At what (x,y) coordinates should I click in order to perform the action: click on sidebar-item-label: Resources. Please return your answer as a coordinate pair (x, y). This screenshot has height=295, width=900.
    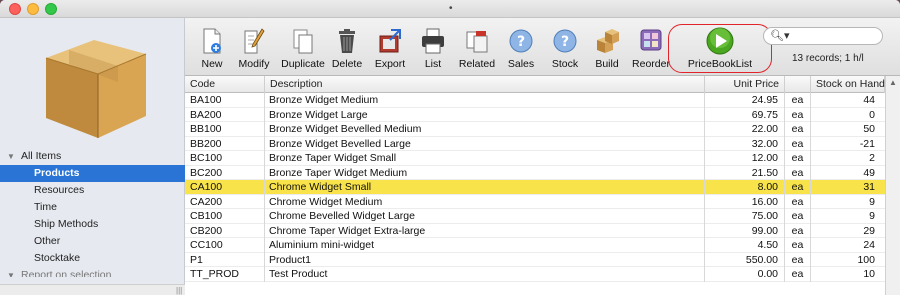
    Looking at the image, I should click on (59, 190).